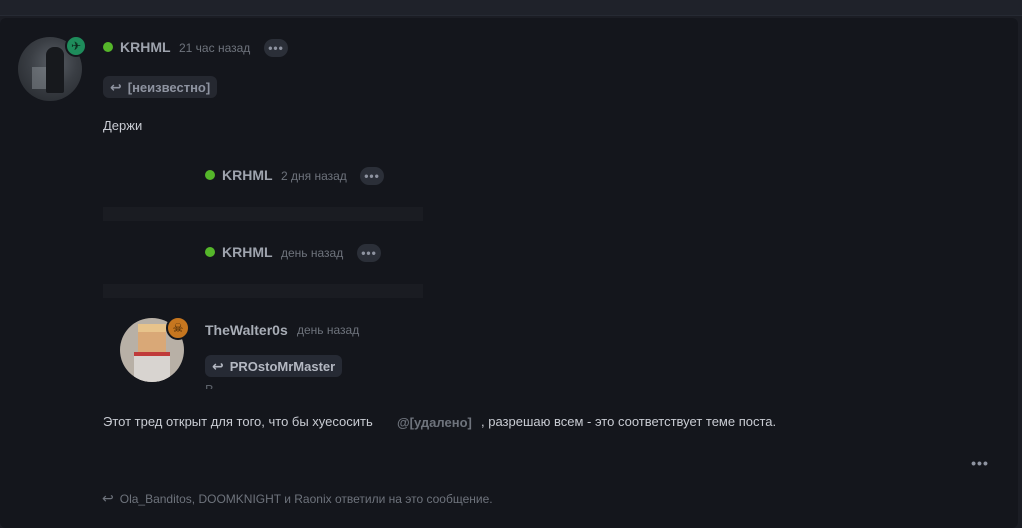 This screenshot has width=1022, height=528. Describe the element at coordinates (434, 422) in the screenshot. I see `user-mention: @[удалено]` at that location.